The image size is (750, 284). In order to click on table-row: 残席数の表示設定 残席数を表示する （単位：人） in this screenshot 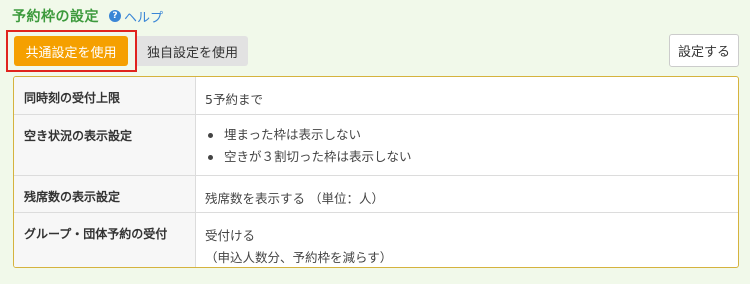, I will do `click(376, 193)`.